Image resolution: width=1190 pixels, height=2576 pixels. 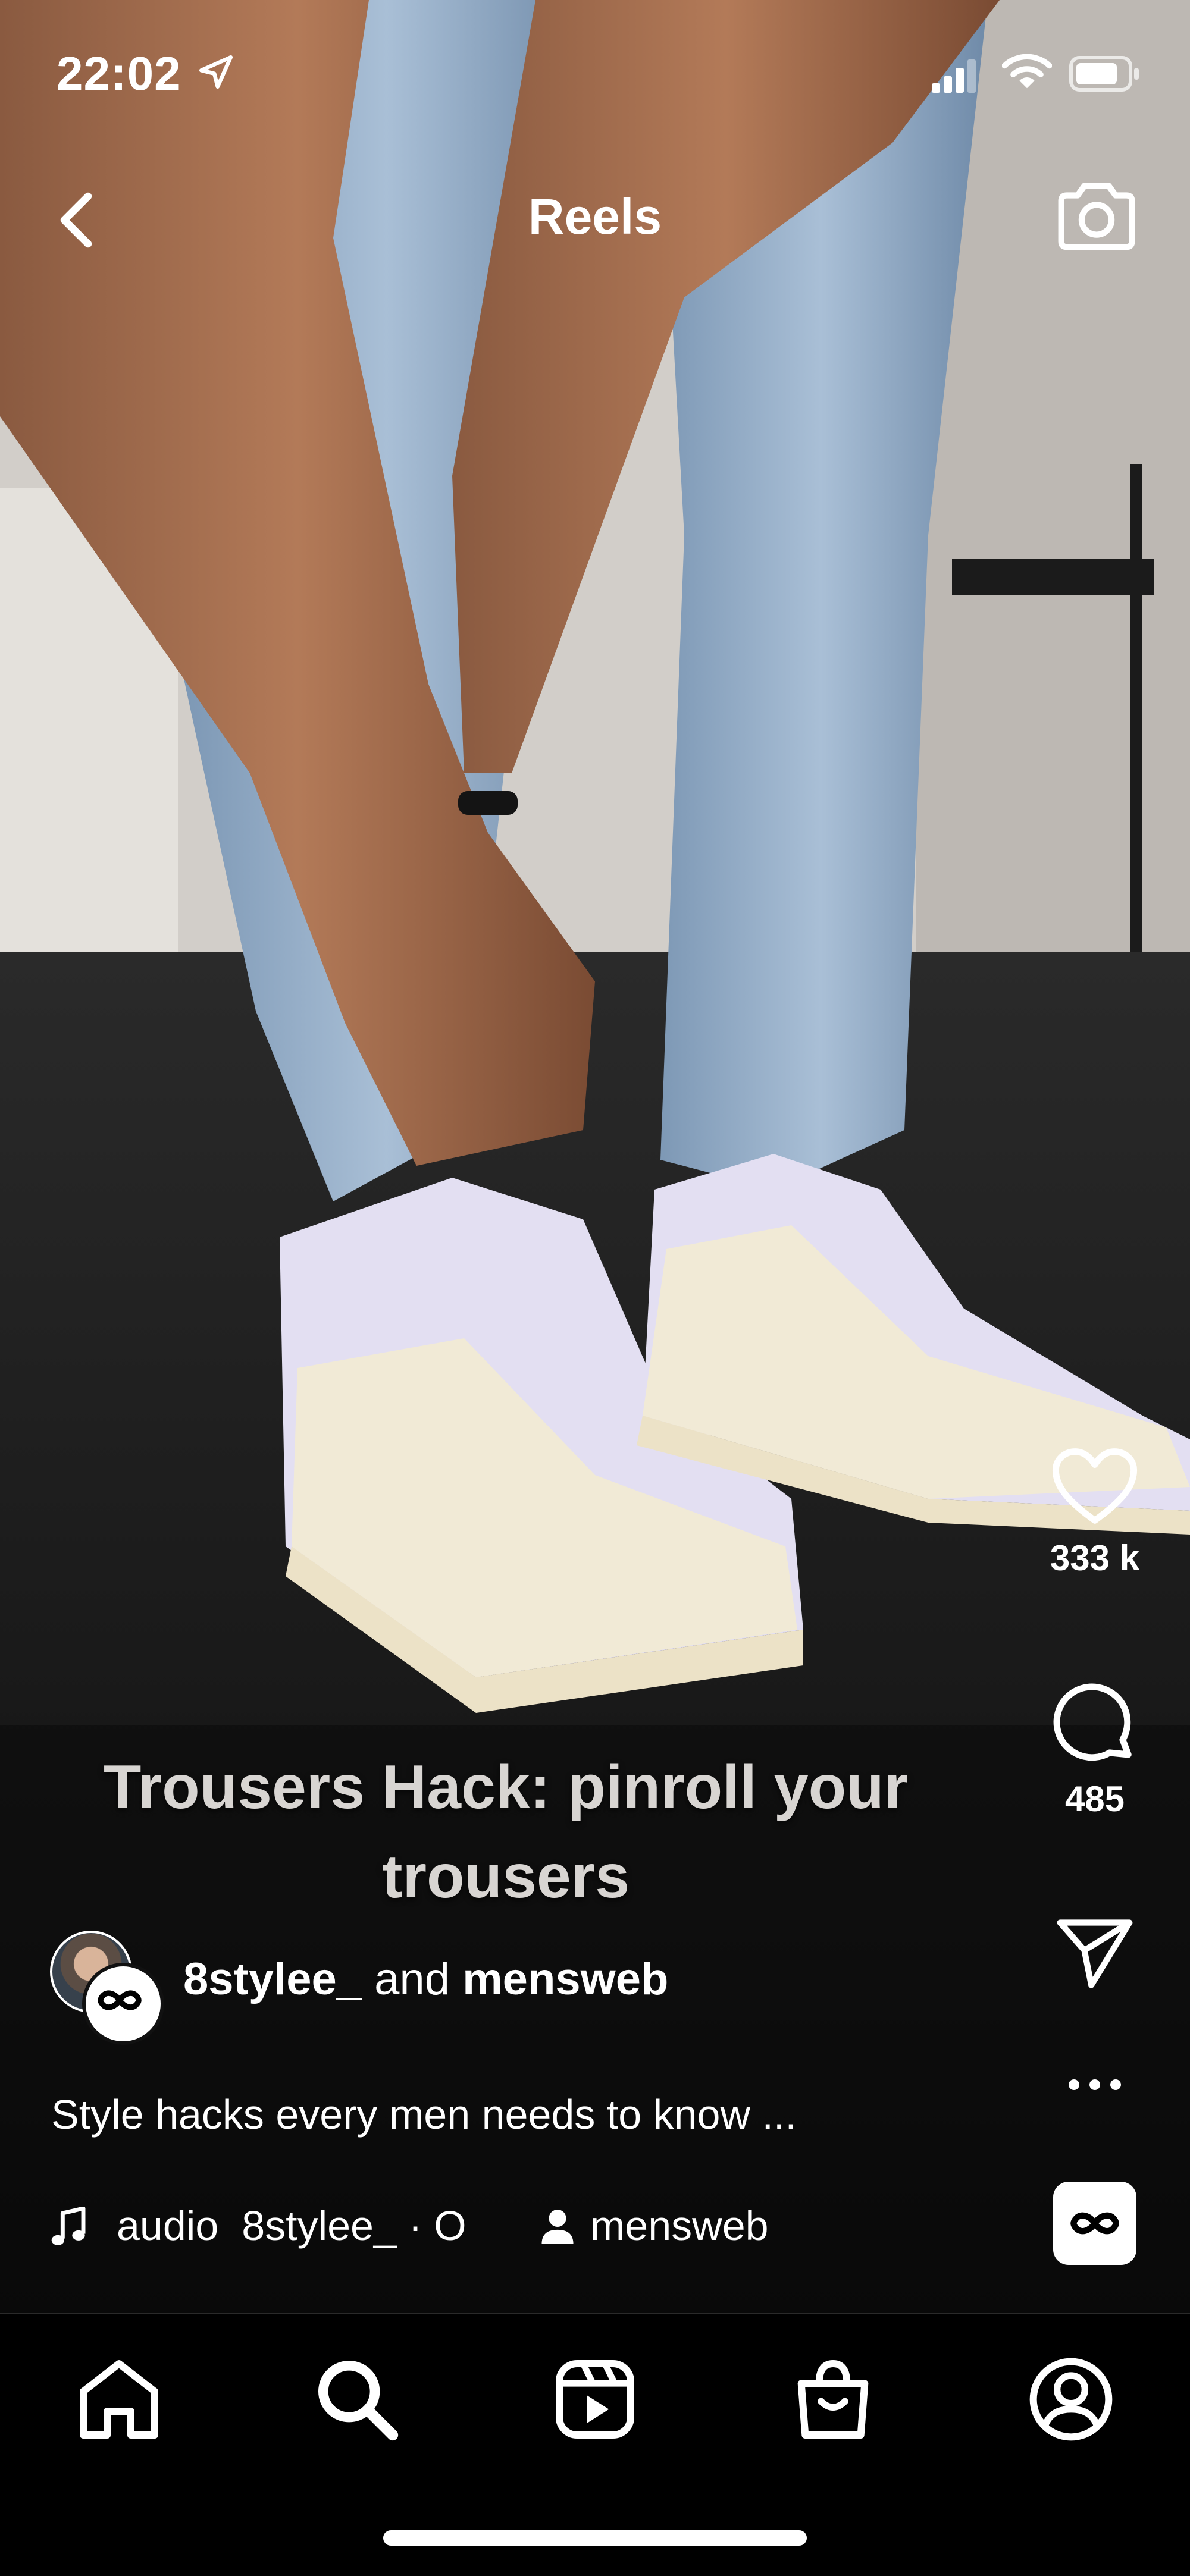 I want to click on author-connector: and, so click(x=412, y=1979).